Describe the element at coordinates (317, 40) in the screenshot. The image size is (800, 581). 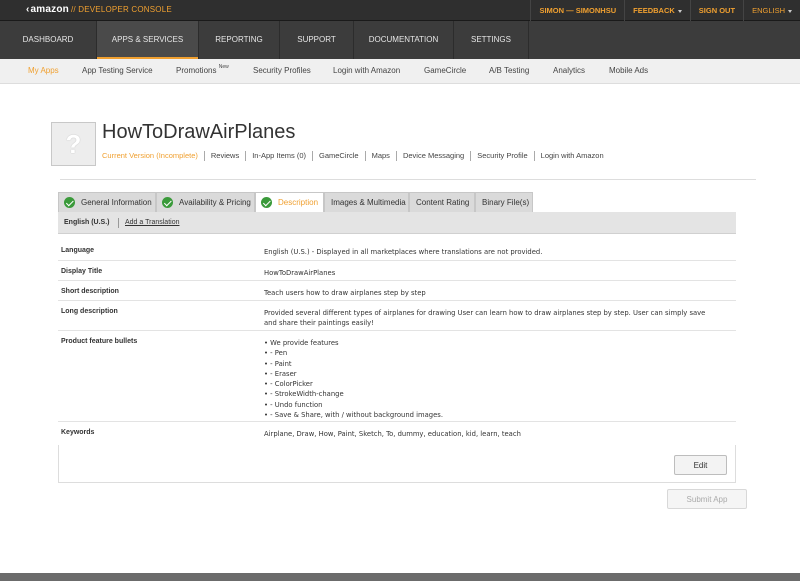
I see `nav-support: SUPPORT` at that location.